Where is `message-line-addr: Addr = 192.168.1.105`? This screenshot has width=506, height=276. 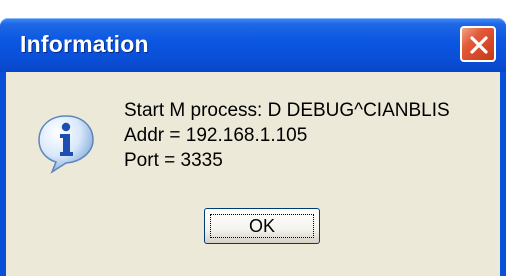
message-line-addr: Addr = 192.168.1.105 is located at coordinates (216, 135).